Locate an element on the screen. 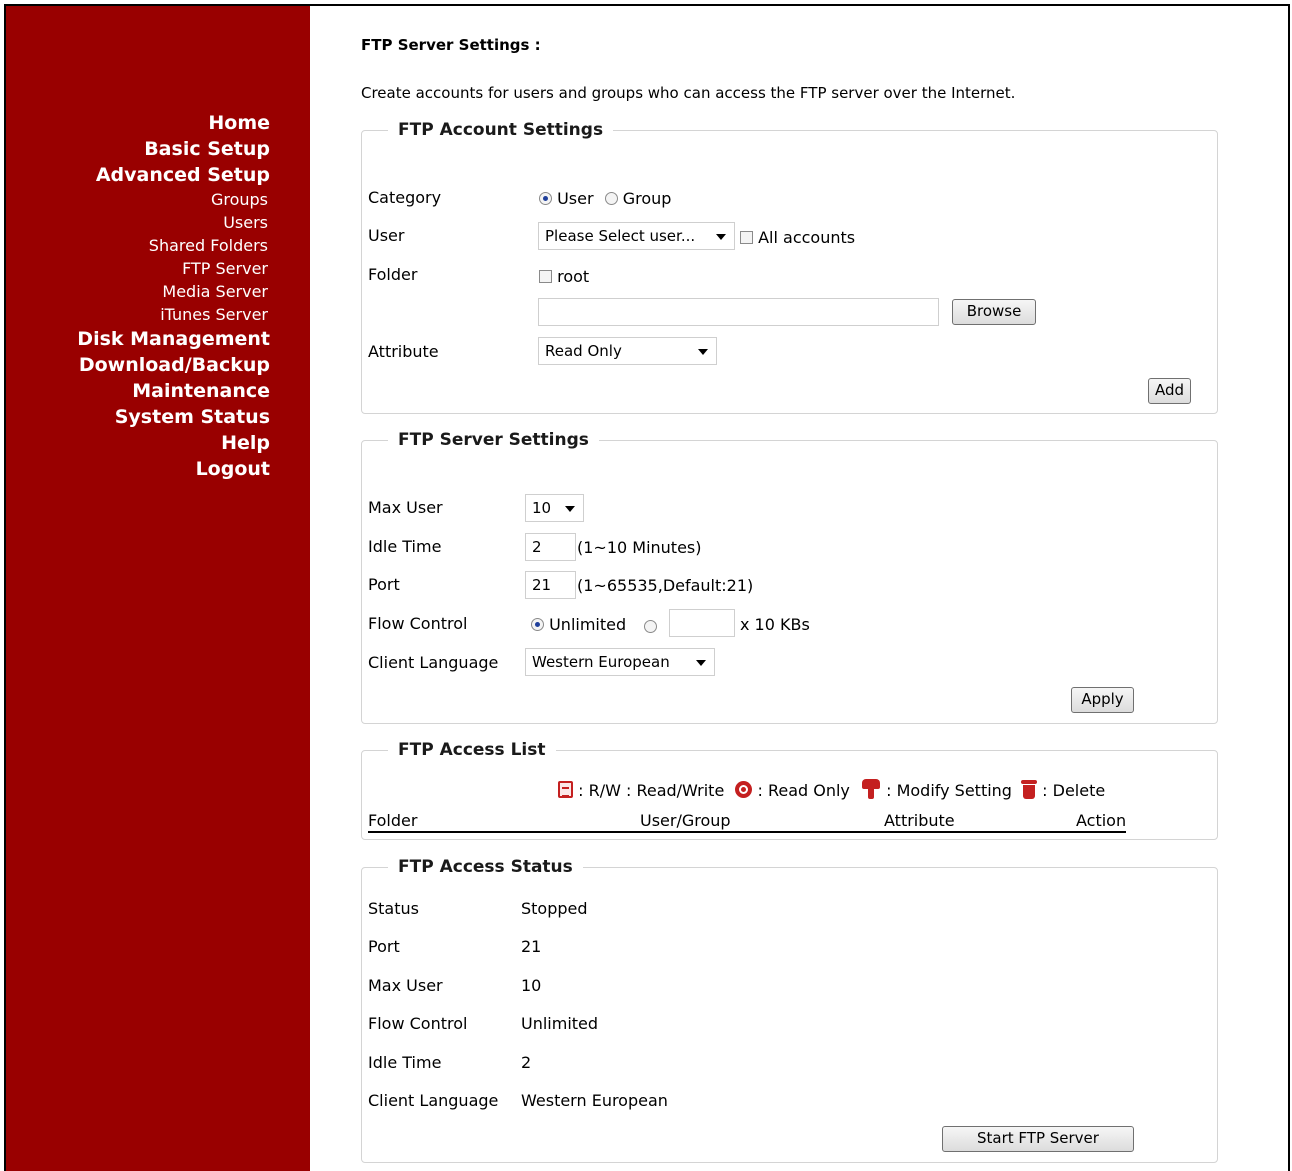  category-radio-group: User Group is located at coordinates (605, 198).